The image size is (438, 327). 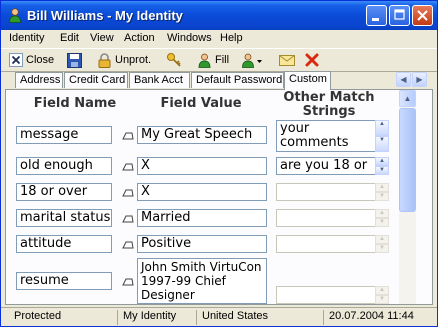 I want to click on mail-button, so click(x=287, y=60).